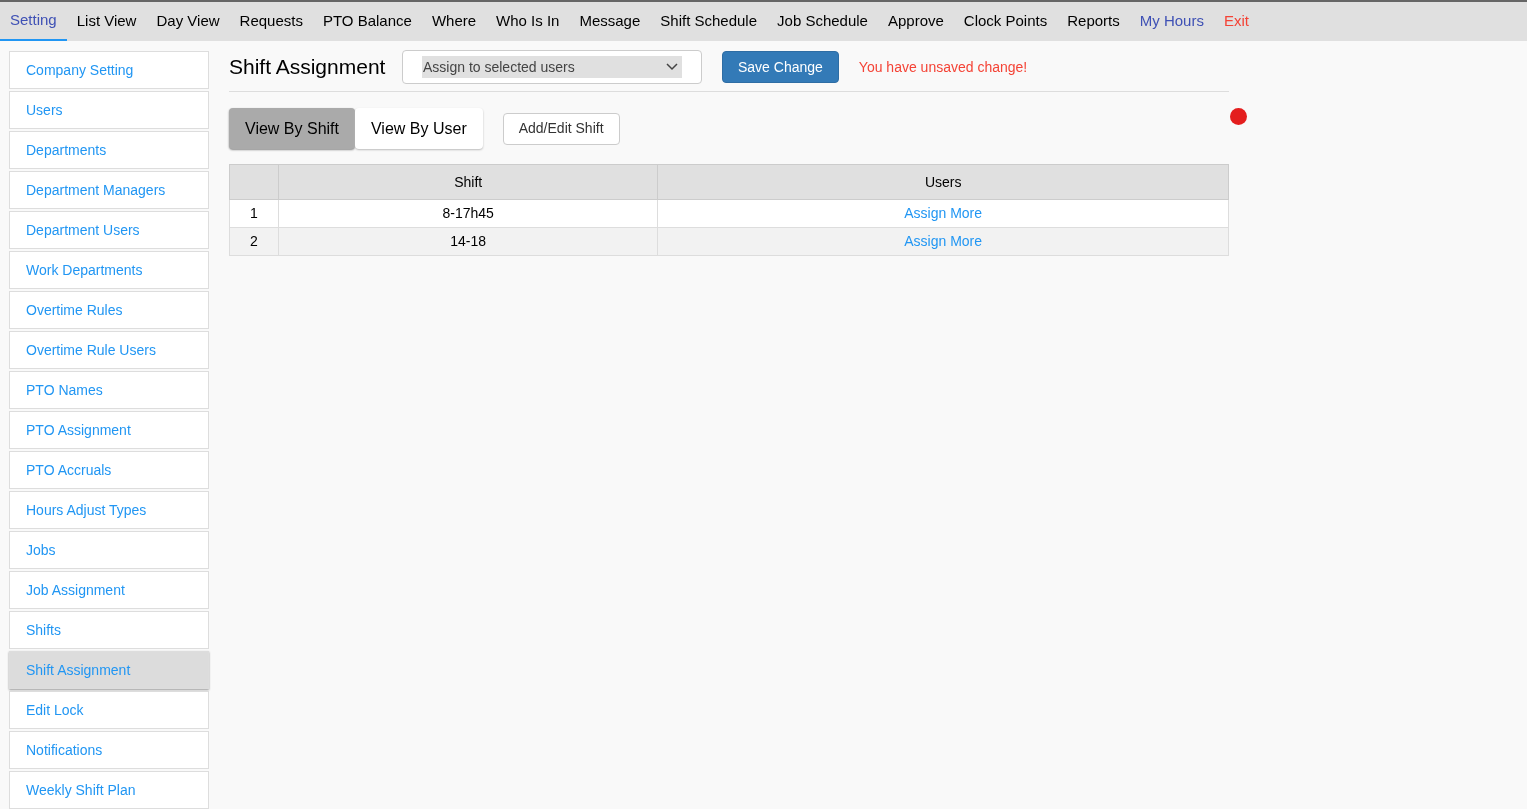  I want to click on add-edit-shift-button: Add/Edit Shift, so click(561, 128).